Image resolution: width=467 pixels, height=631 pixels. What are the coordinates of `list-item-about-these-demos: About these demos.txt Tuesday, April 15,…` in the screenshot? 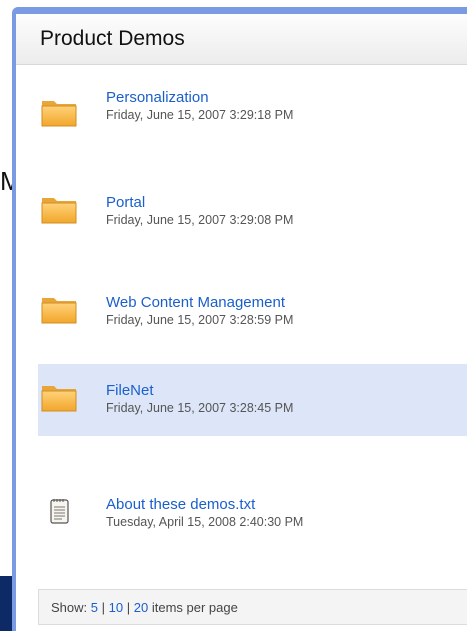 It's located at (252, 520).